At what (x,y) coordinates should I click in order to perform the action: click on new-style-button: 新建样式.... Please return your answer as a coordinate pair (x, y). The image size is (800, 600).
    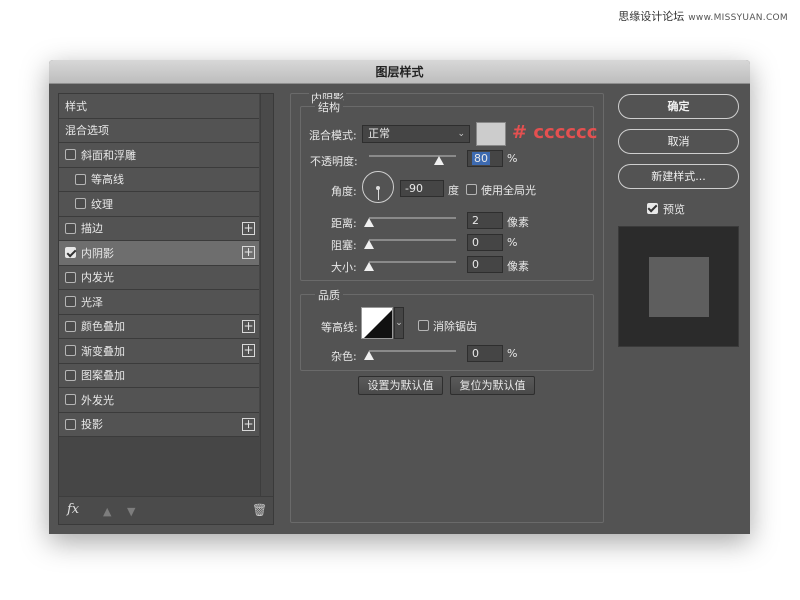
    Looking at the image, I should click on (678, 176).